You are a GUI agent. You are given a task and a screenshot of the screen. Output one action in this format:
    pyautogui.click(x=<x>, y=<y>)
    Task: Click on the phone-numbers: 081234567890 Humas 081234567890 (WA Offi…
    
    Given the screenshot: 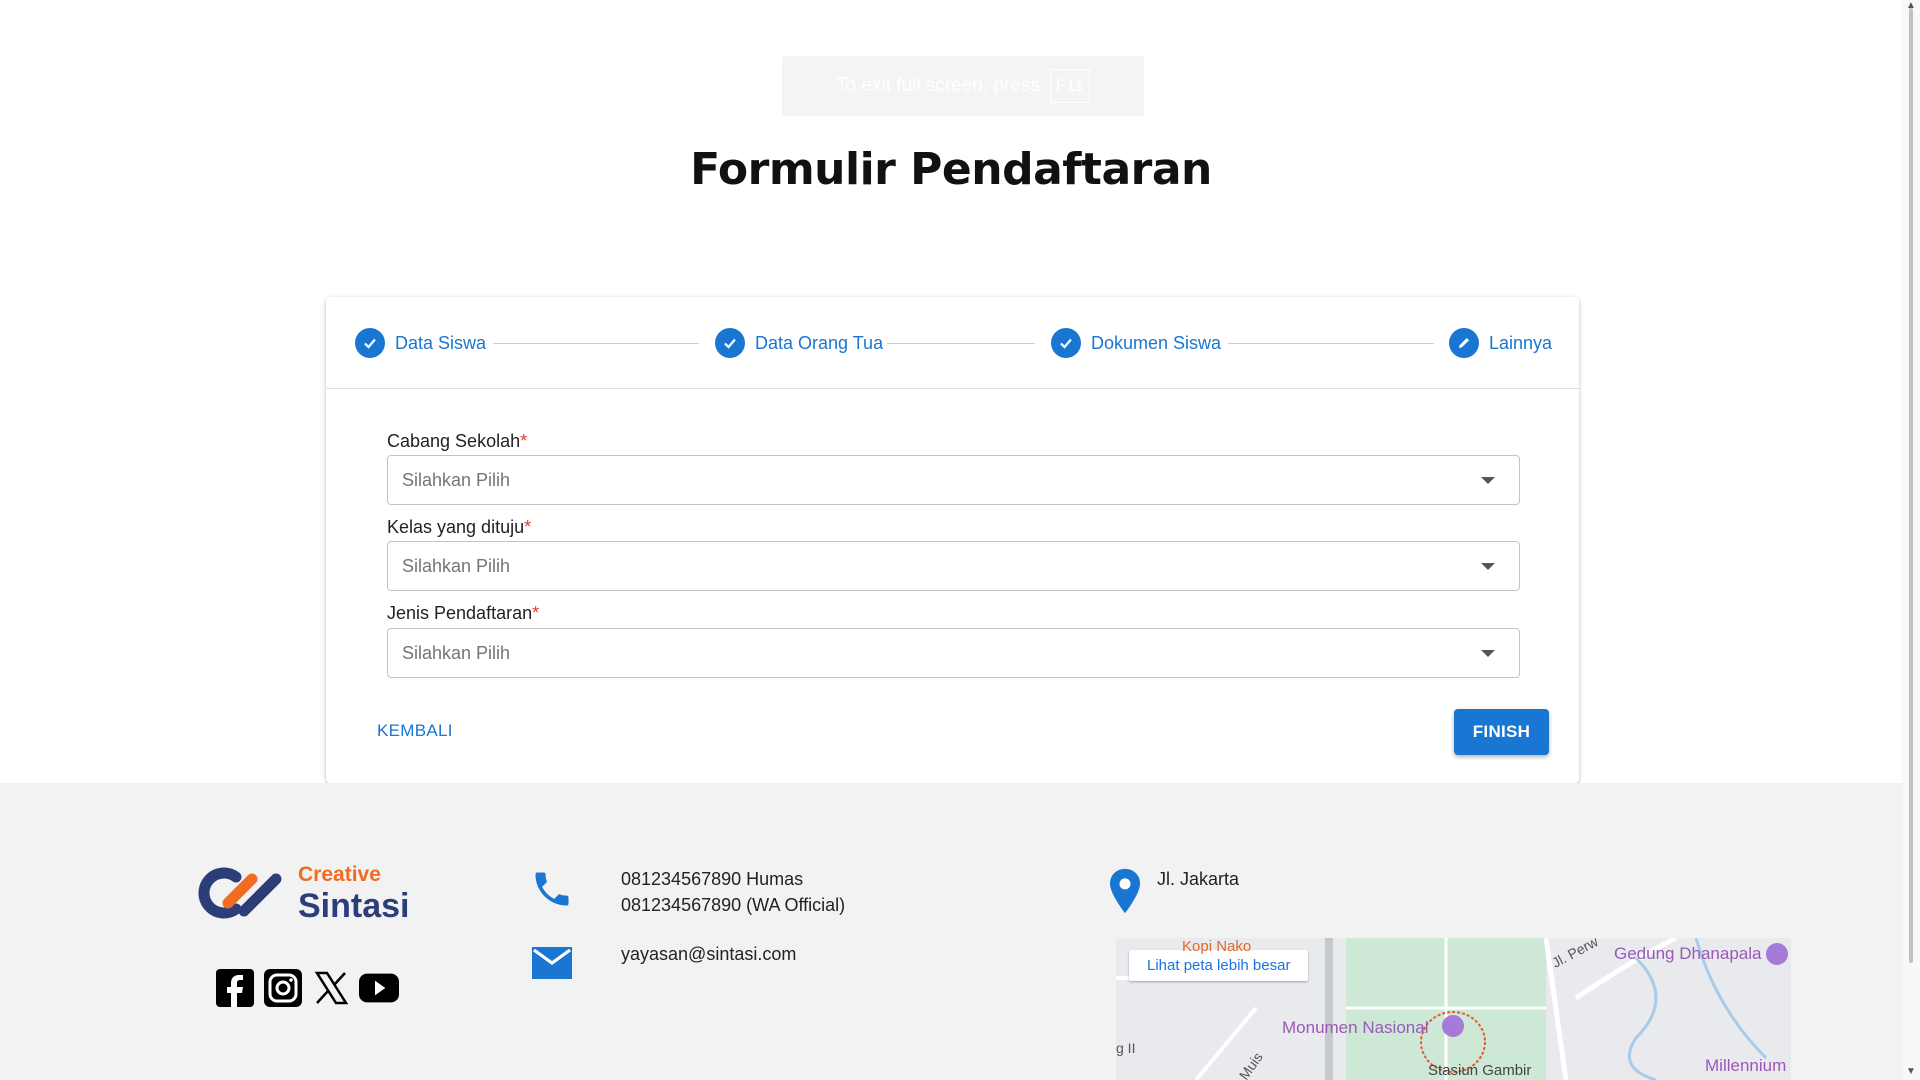 What is the action you would take?
    pyautogui.click(x=733, y=892)
    